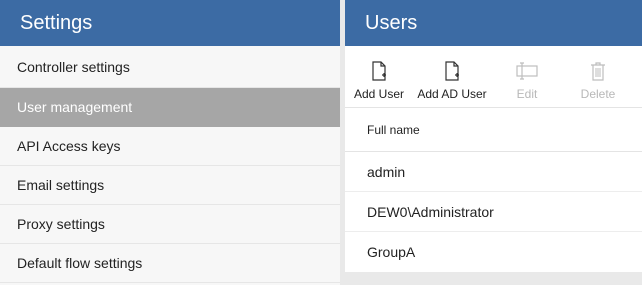 The height and width of the screenshot is (285, 642). What do you see at coordinates (527, 94) in the screenshot?
I see `edit-label: Edit` at bounding box center [527, 94].